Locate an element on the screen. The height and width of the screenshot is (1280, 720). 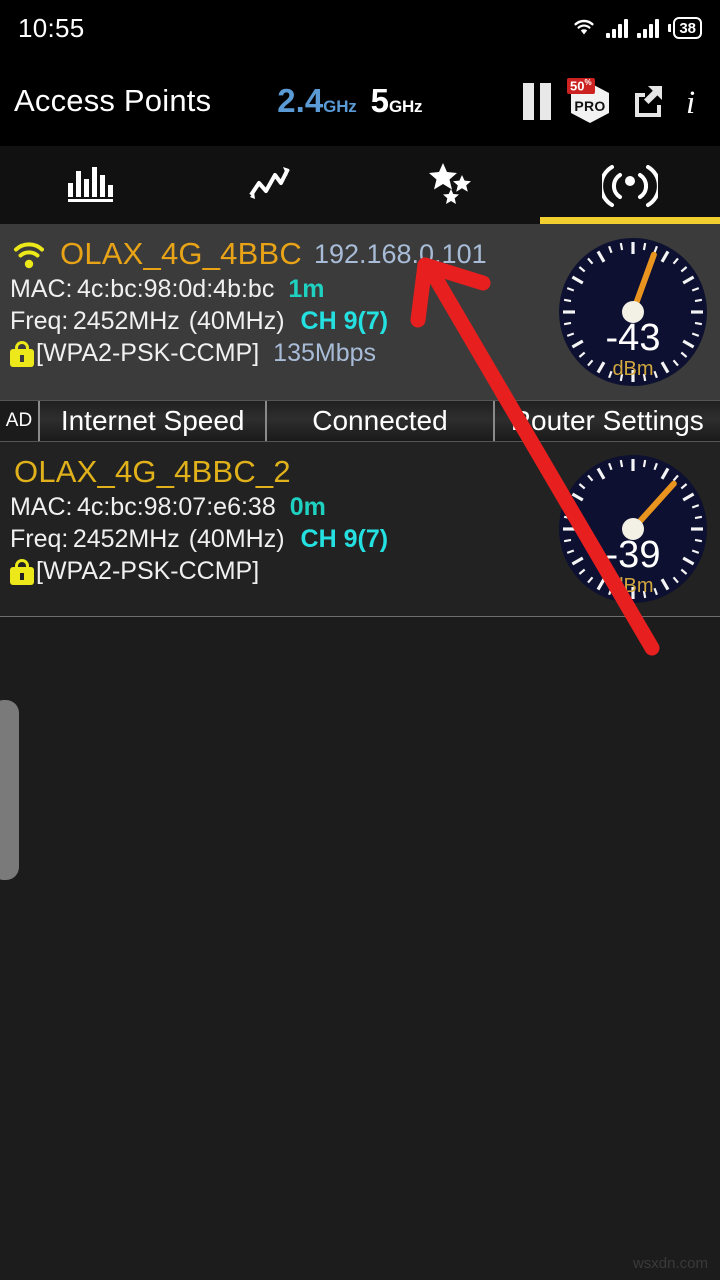
pro-upgrade-badge: PRO 50% is located at coordinates (589, 101).